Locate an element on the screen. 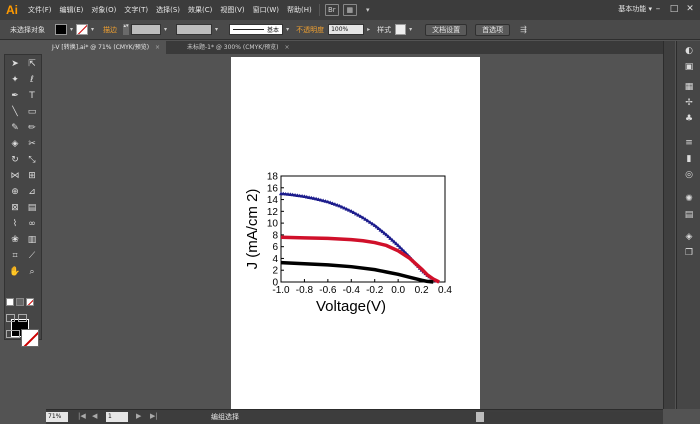  variable-width-dropdown-icon: ▾ is located at coordinates (216, 29).